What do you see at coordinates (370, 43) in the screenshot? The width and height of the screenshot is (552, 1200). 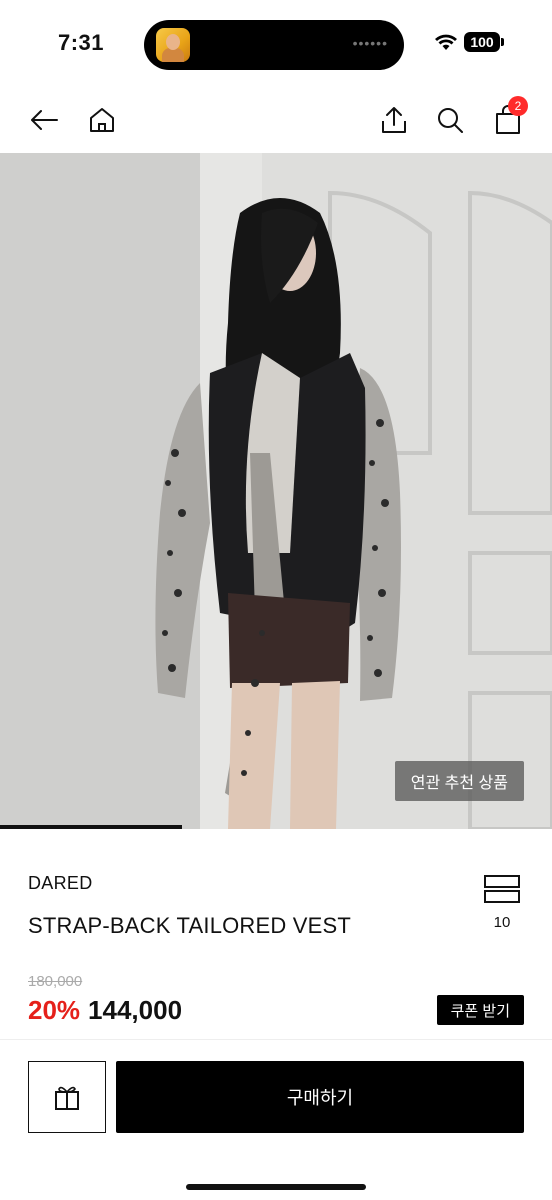 I see `island-dots: ••••••` at bounding box center [370, 43].